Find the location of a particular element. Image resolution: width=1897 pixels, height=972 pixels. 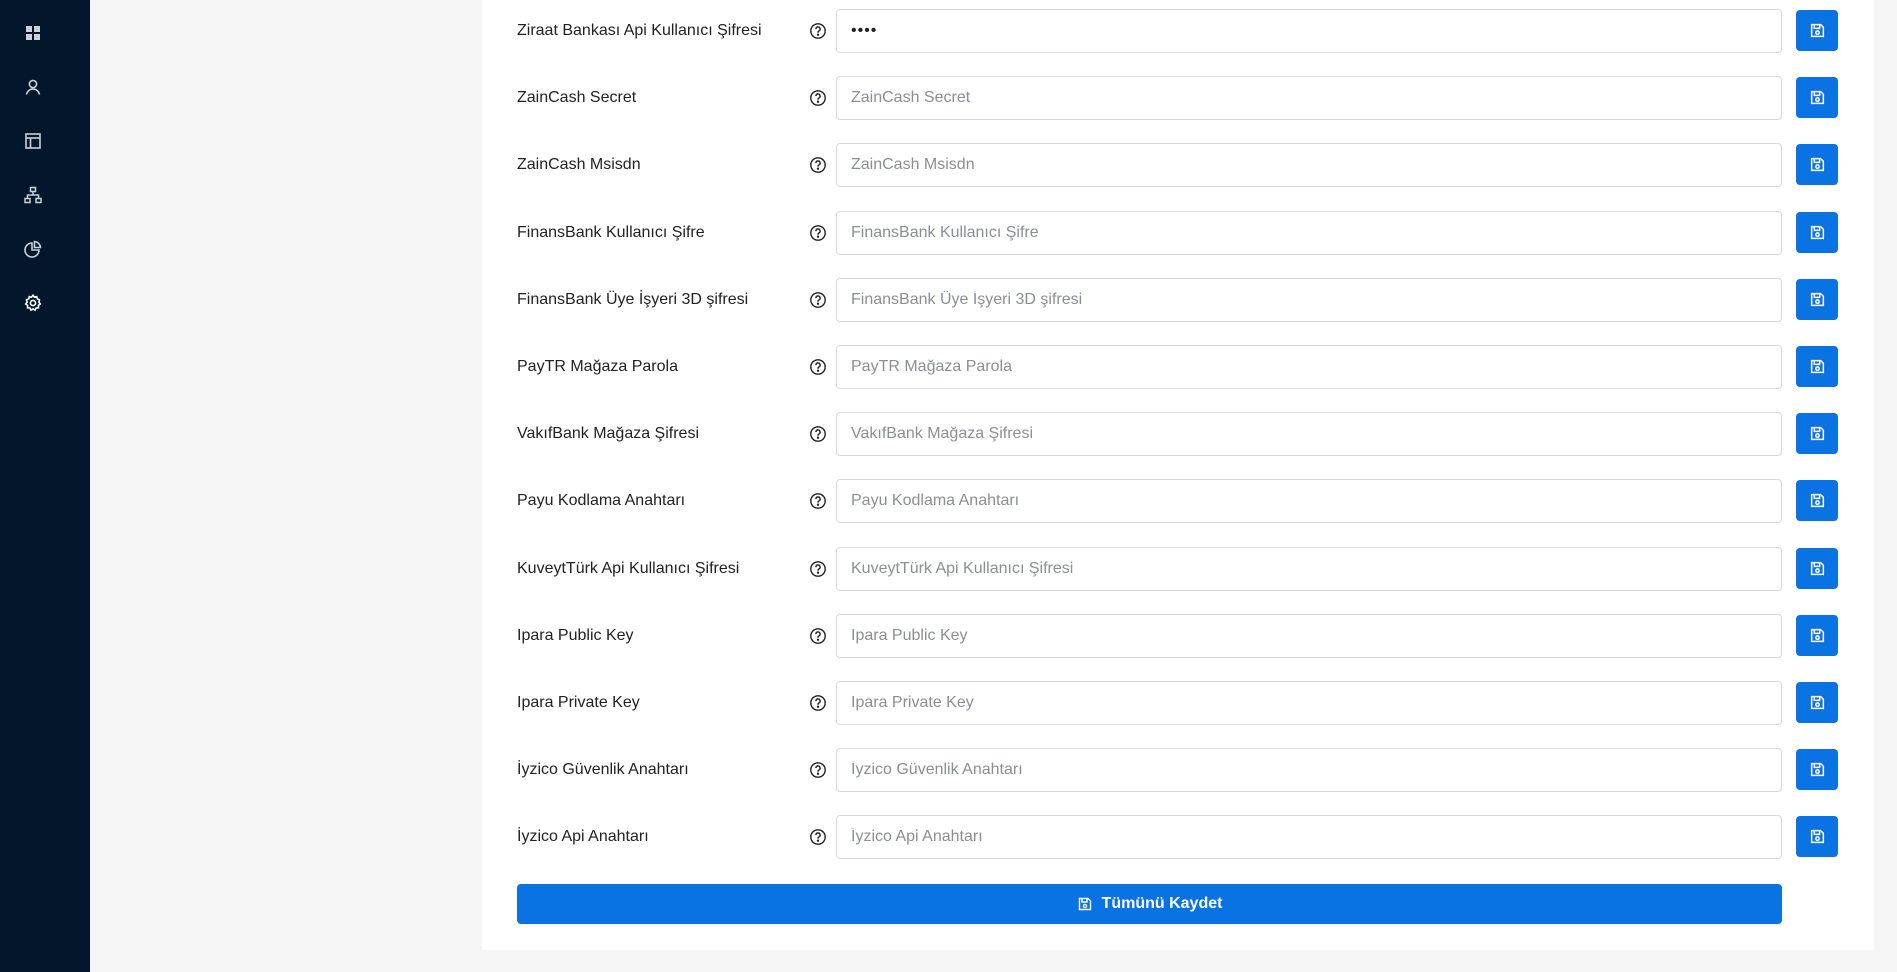

gear-icon is located at coordinates (32, 302).